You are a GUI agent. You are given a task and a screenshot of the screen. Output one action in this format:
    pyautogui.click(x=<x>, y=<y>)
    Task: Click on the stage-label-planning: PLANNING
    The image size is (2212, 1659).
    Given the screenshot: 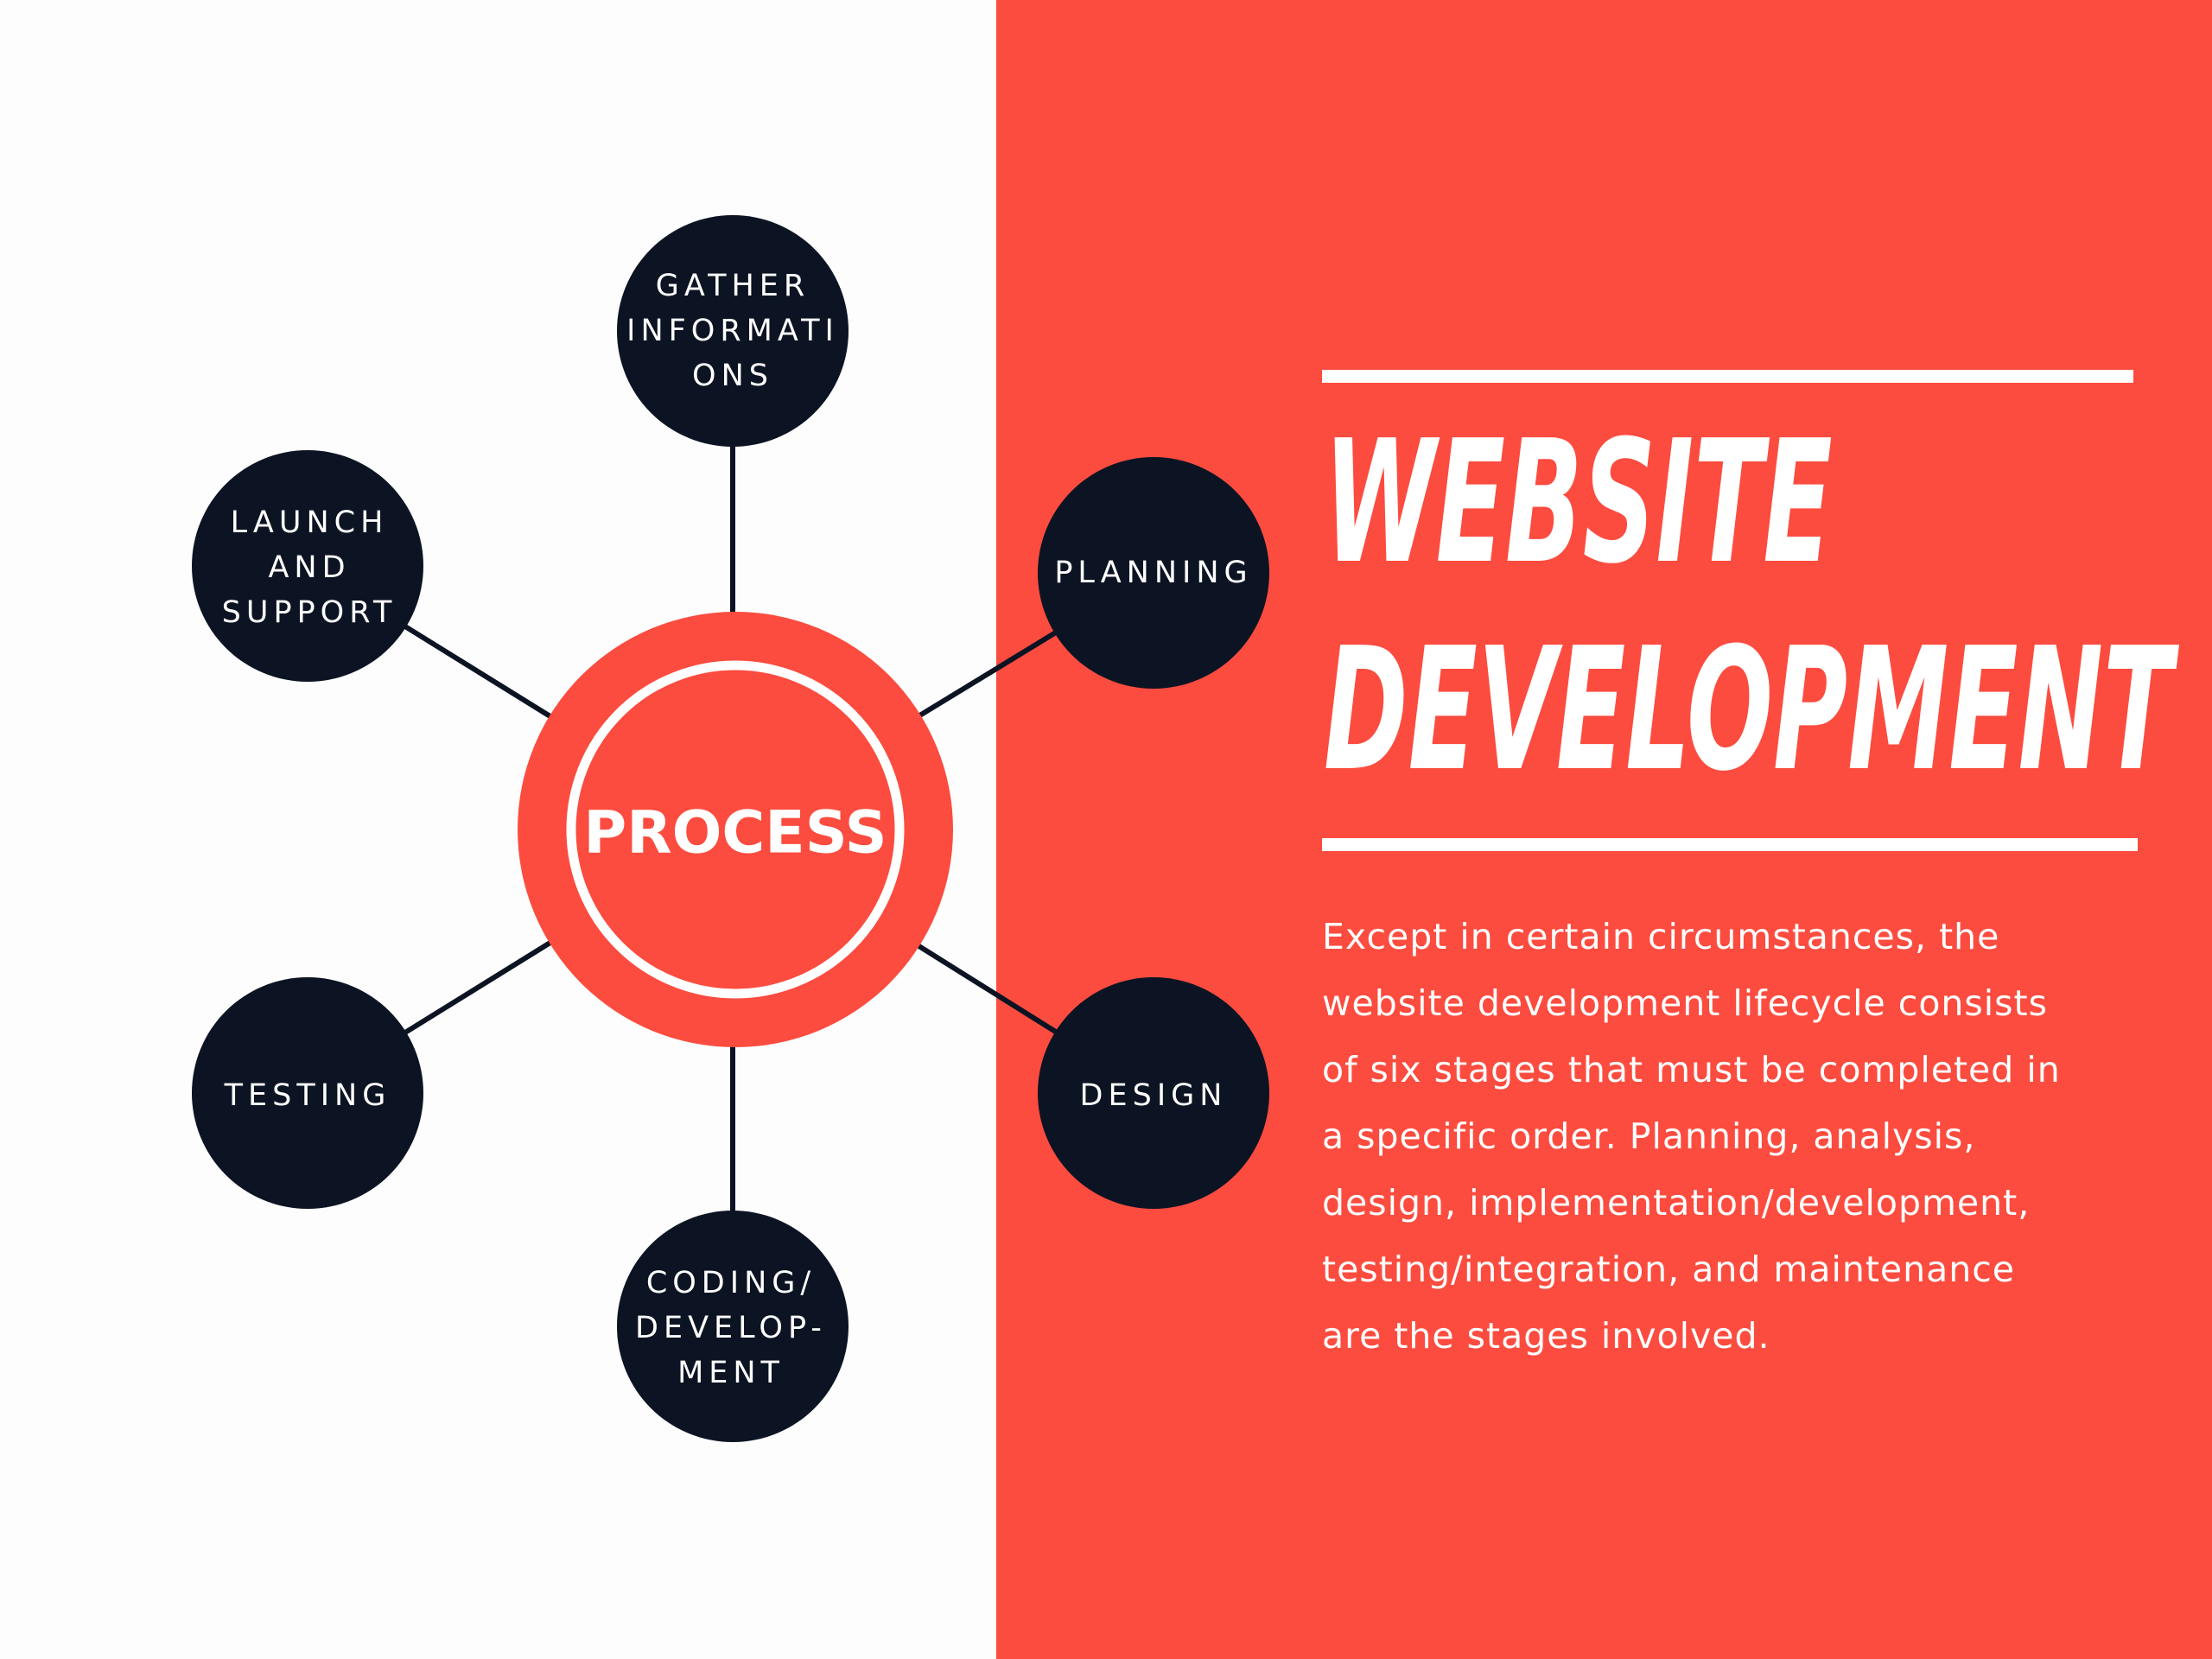 What is the action you would take?
    pyautogui.click(x=1153, y=573)
    